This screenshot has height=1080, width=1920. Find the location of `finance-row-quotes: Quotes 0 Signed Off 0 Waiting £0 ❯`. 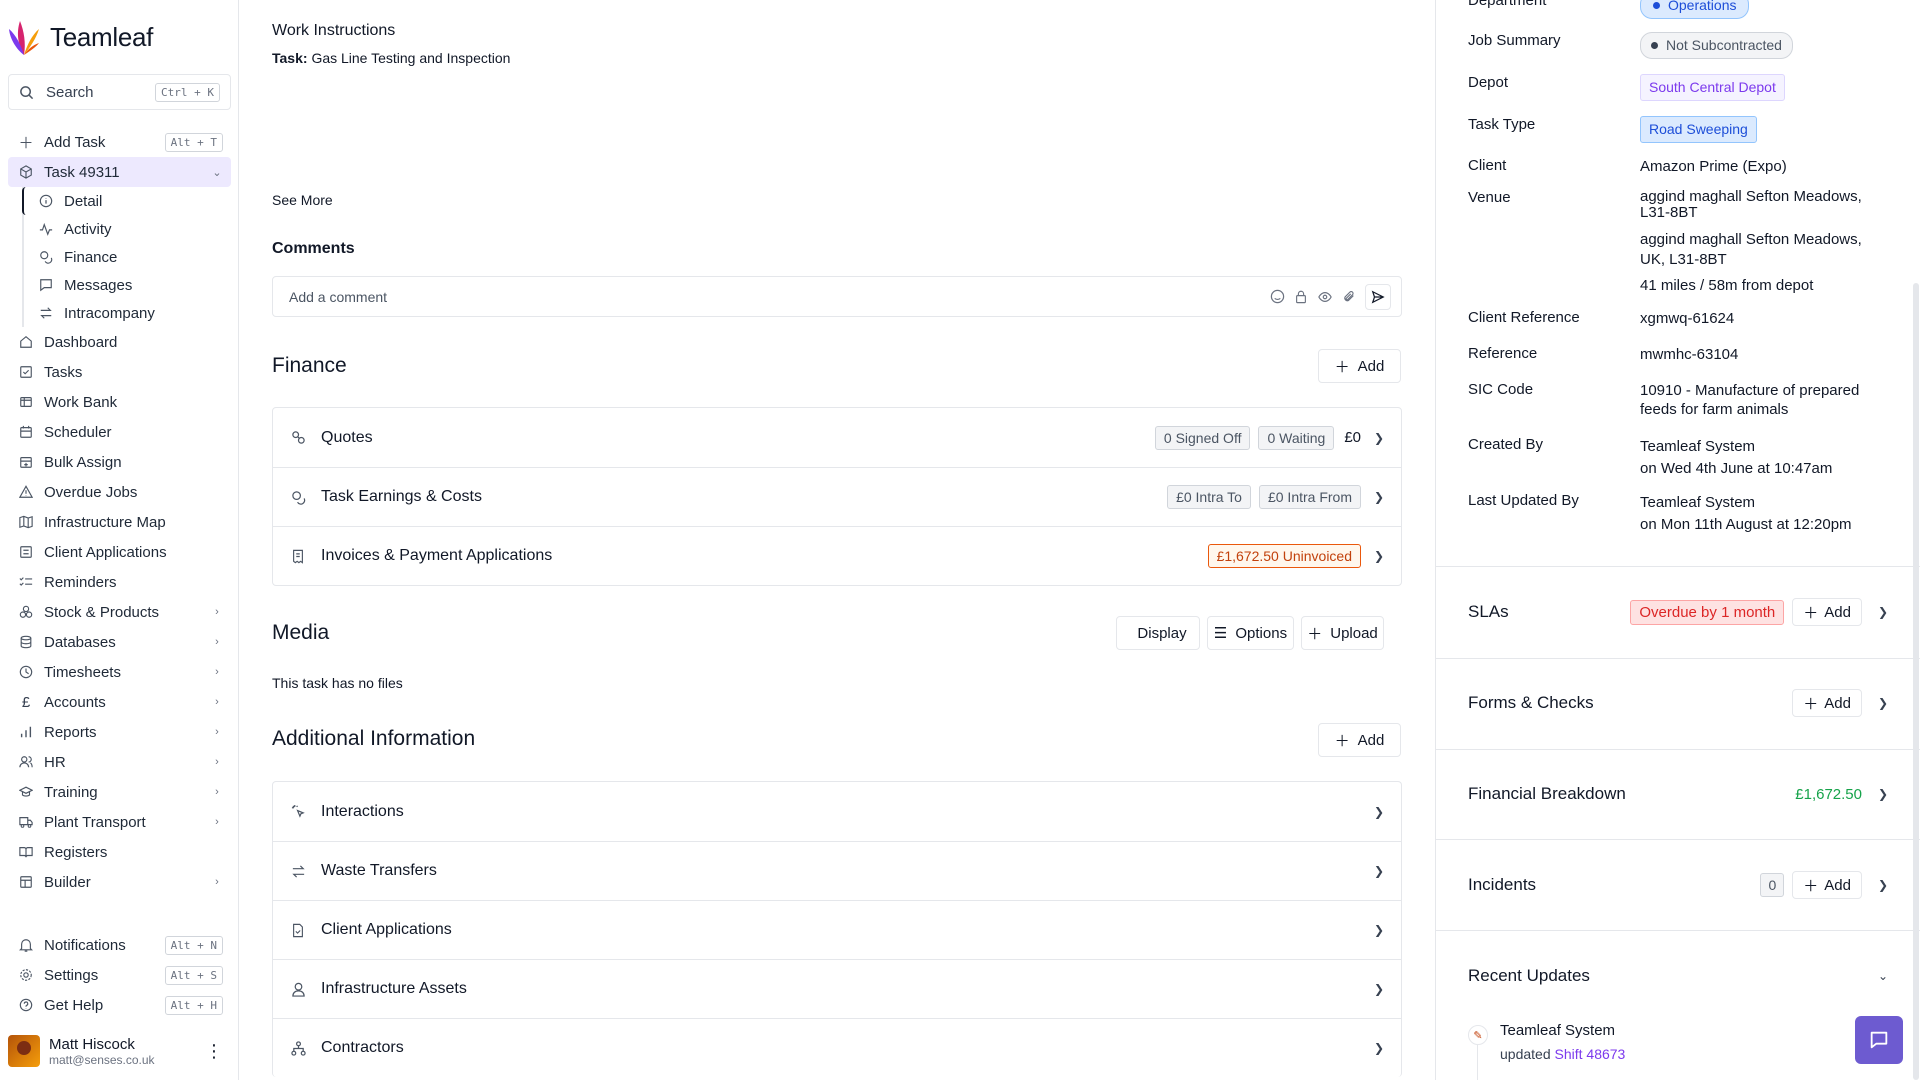

finance-row-quotes: Quotes 0 Signed Off 0 Waiting £0 ❯ is located at coordinates (837, 437).